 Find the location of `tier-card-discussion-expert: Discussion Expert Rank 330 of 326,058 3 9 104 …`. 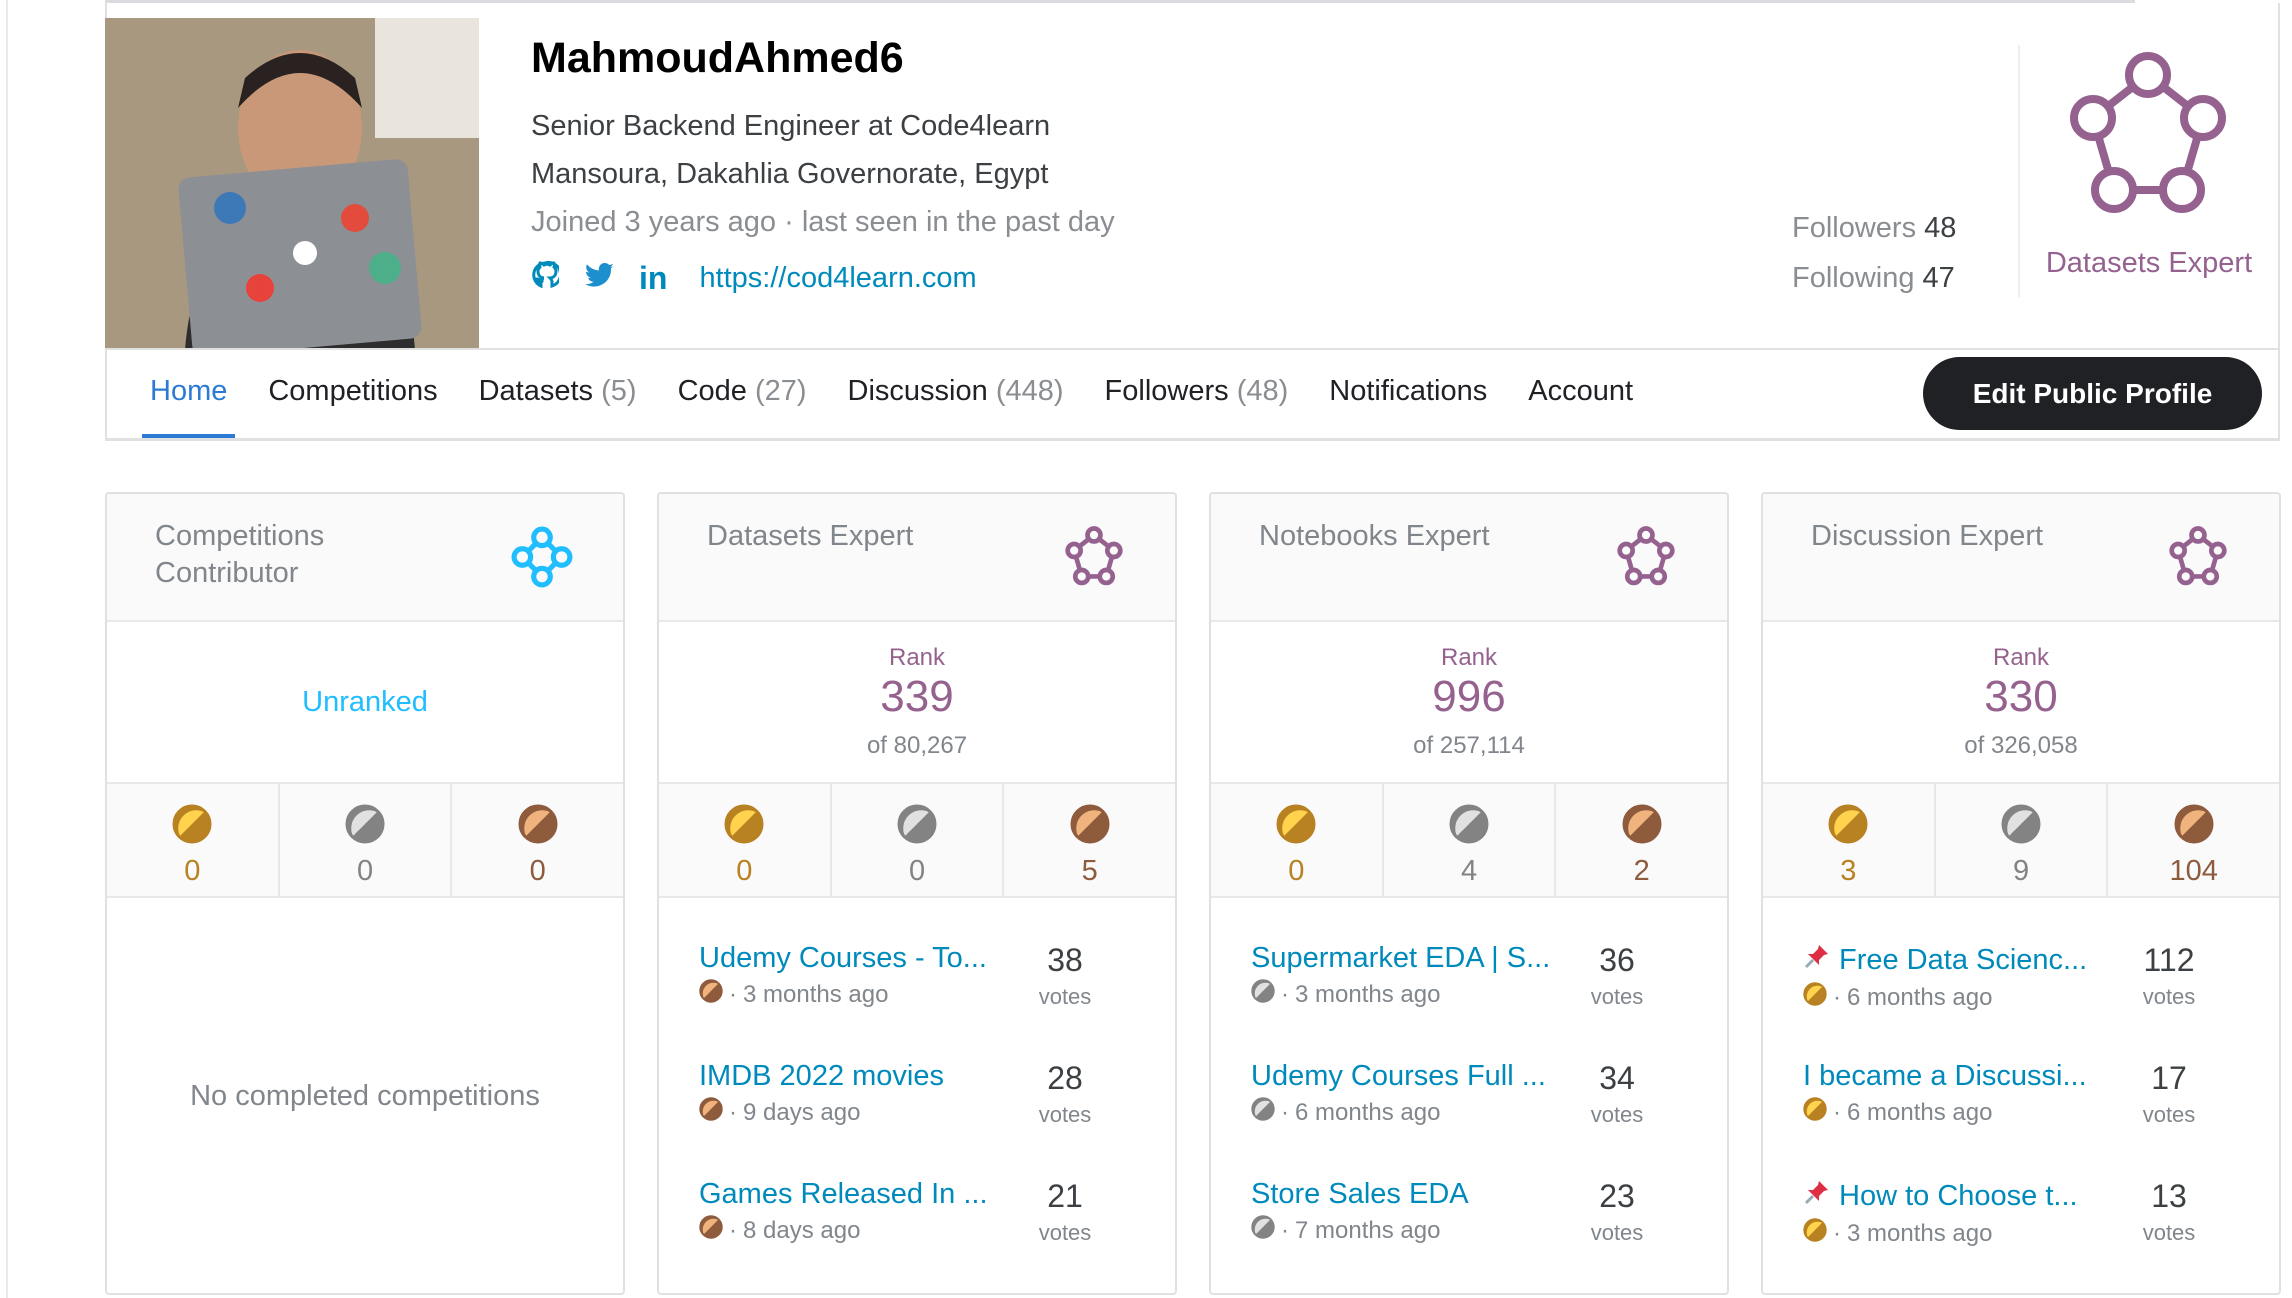

tier-card-discussion-expert: Discussion Expert Rank 330 of 326,058 3 9 104 … is located at coordinates (2021, 893).